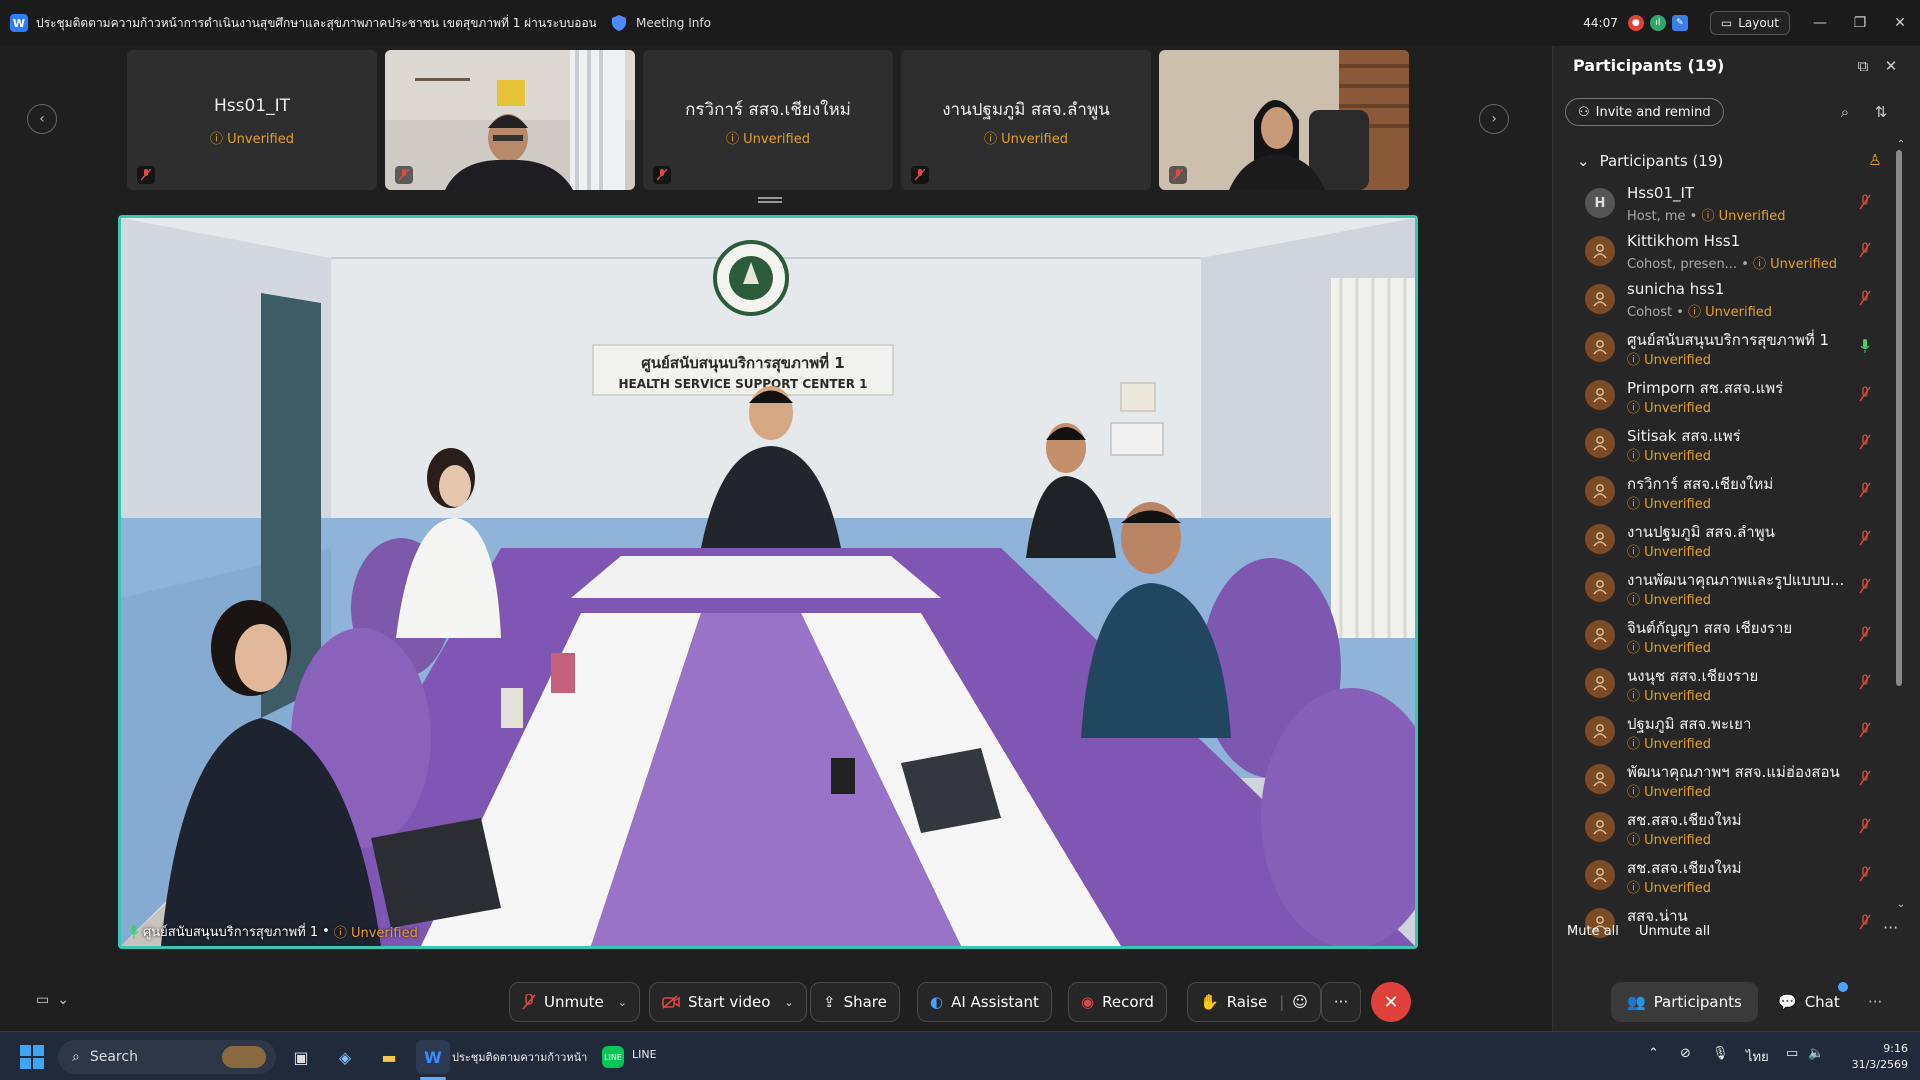  I want to click on close-window-icon: ✕, so click(1900, 23).